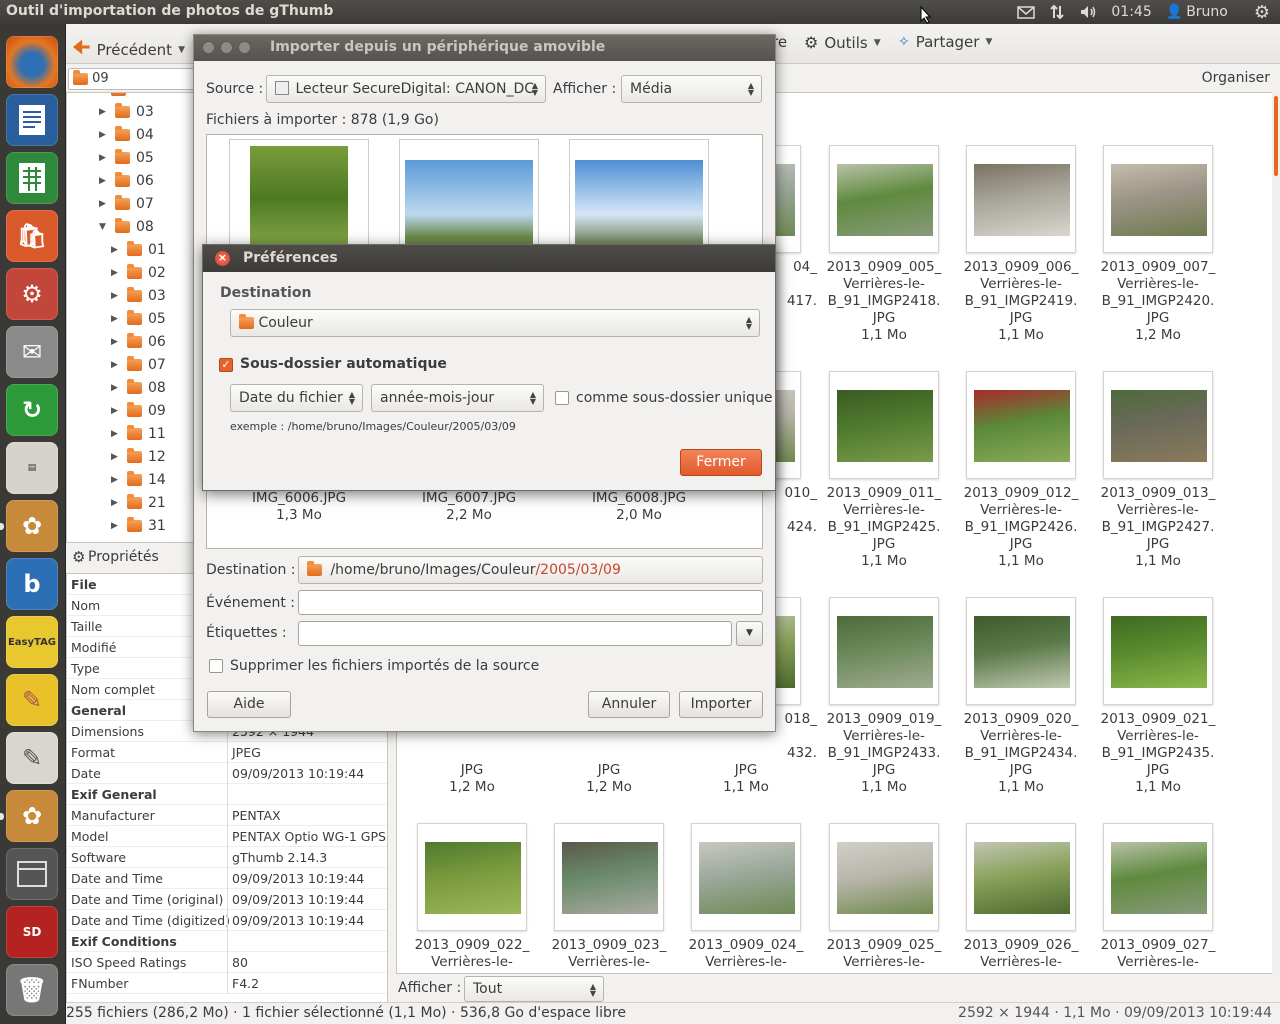  I want to click on text-editor-icon: ✎, so click(32, 758).